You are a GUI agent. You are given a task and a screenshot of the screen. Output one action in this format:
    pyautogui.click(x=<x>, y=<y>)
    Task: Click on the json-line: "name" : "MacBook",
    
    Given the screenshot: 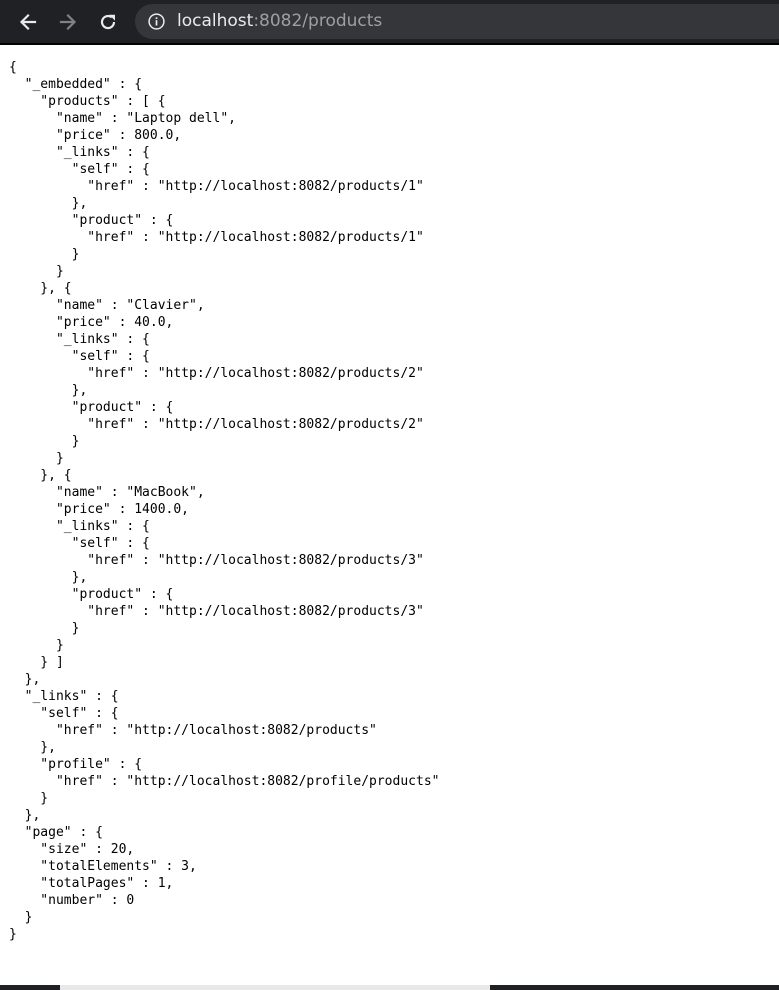 What is the action you would take?
    pyautogui.click(x=107, y=492)
    